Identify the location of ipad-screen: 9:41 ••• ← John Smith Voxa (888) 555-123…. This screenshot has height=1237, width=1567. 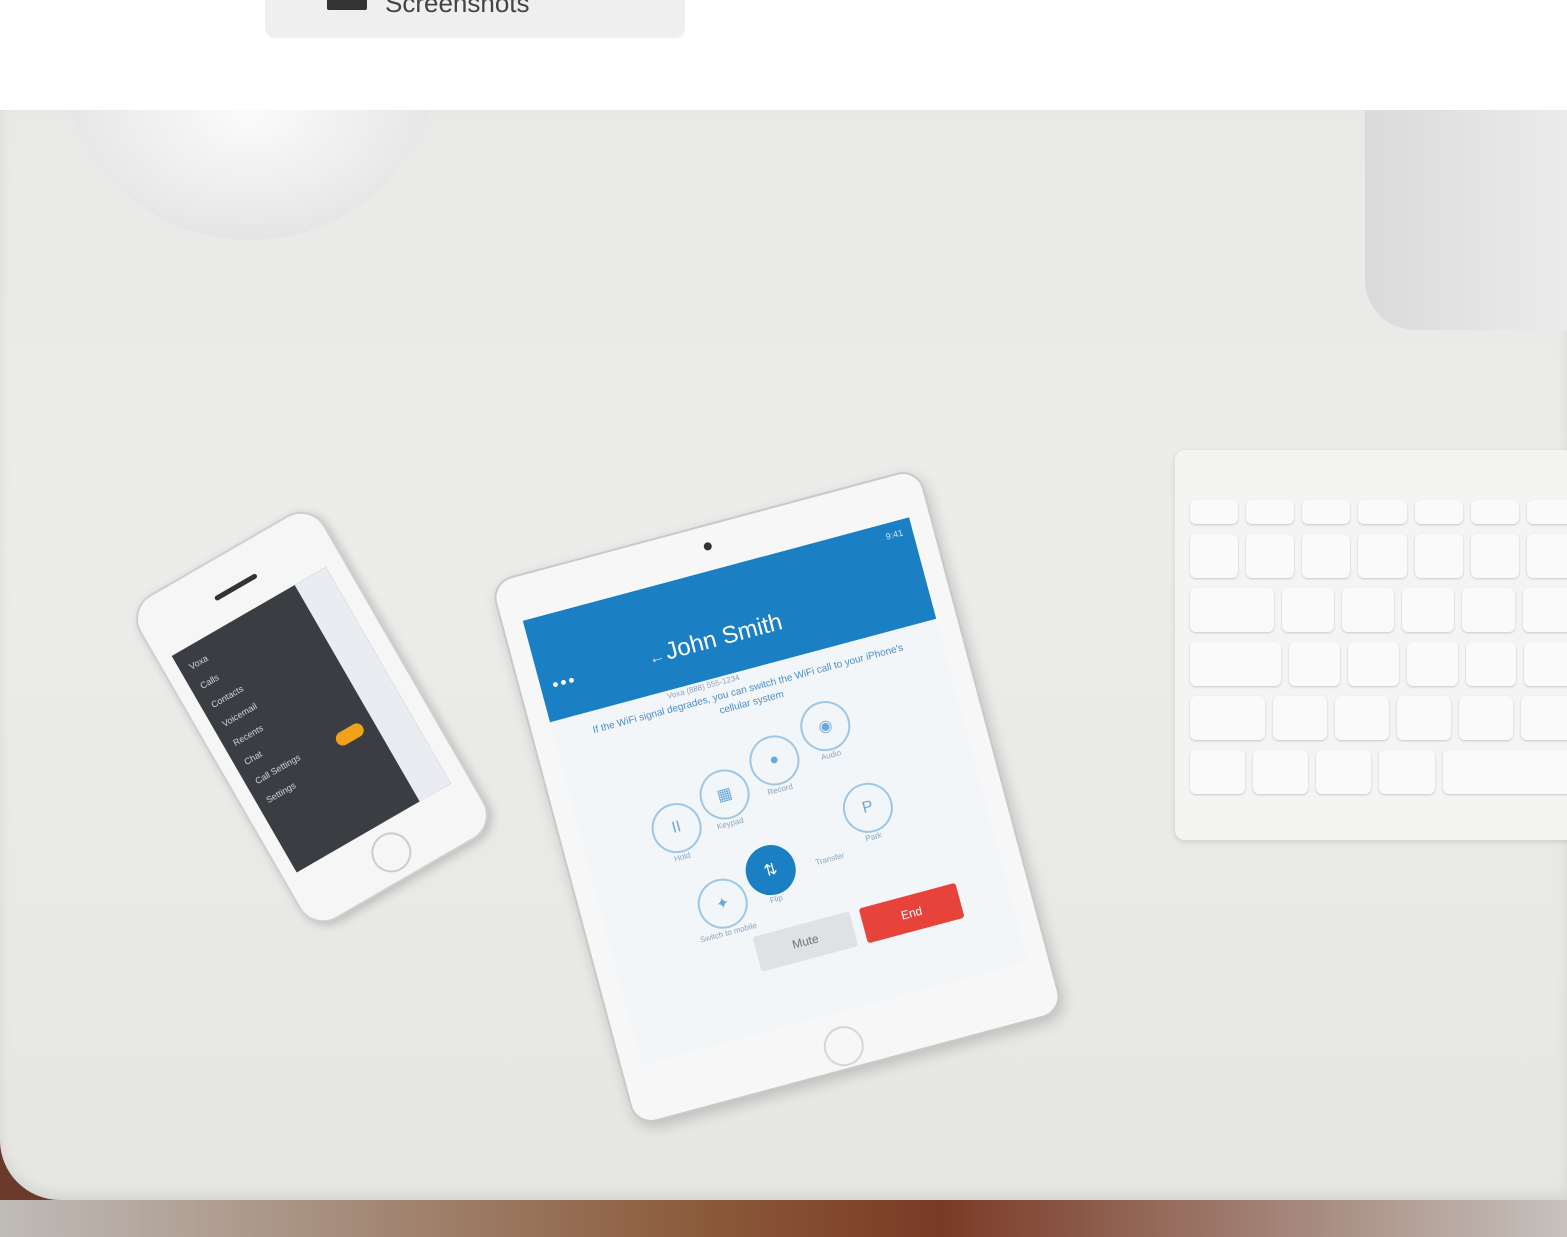
(775, 791).